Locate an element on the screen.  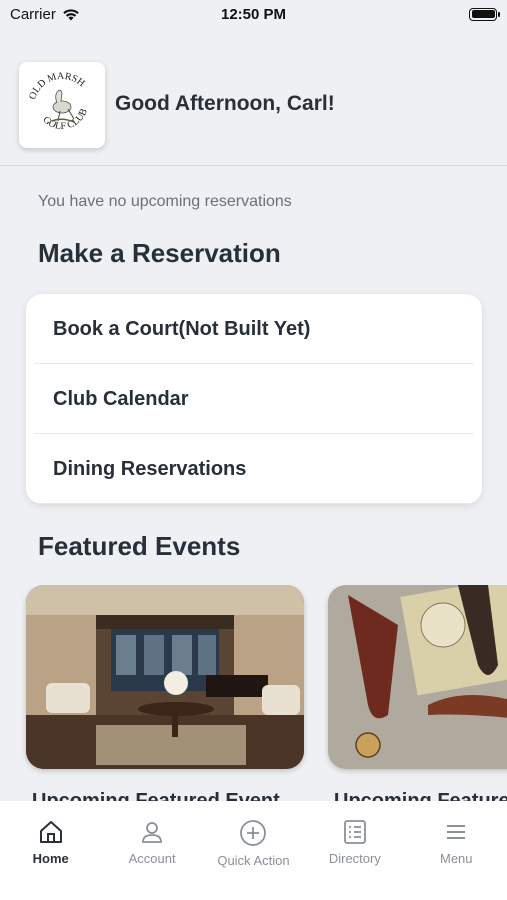
club-logo-emblem: OLD MARSH GOLF CLUB is located at coordinates (58, 101).